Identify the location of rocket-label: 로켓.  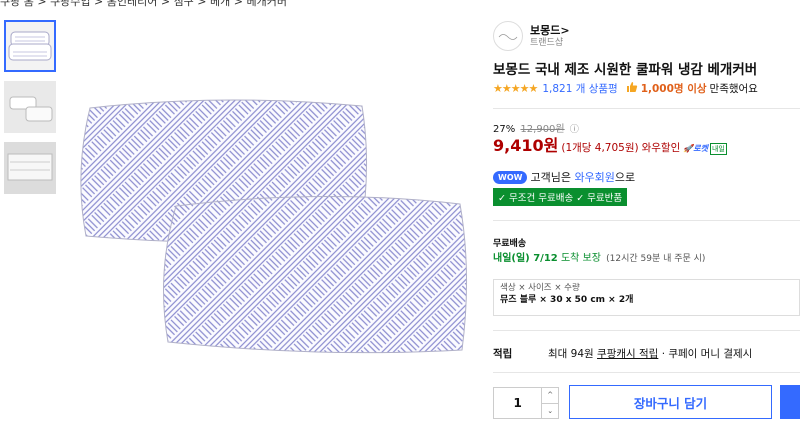
(700, 148).